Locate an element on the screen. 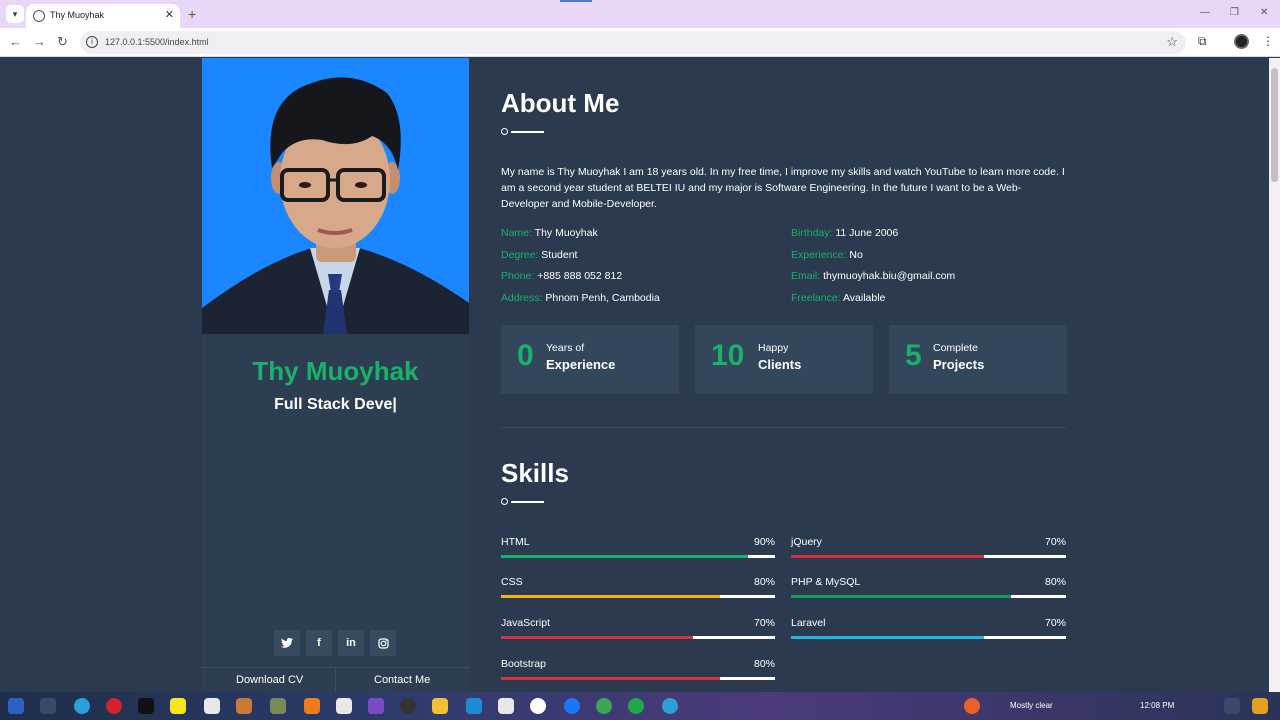 This screenshot has height=720, width=1280. windows-taskbar: Mostly clear 12:08 PM is located at coordinates (640, 706).